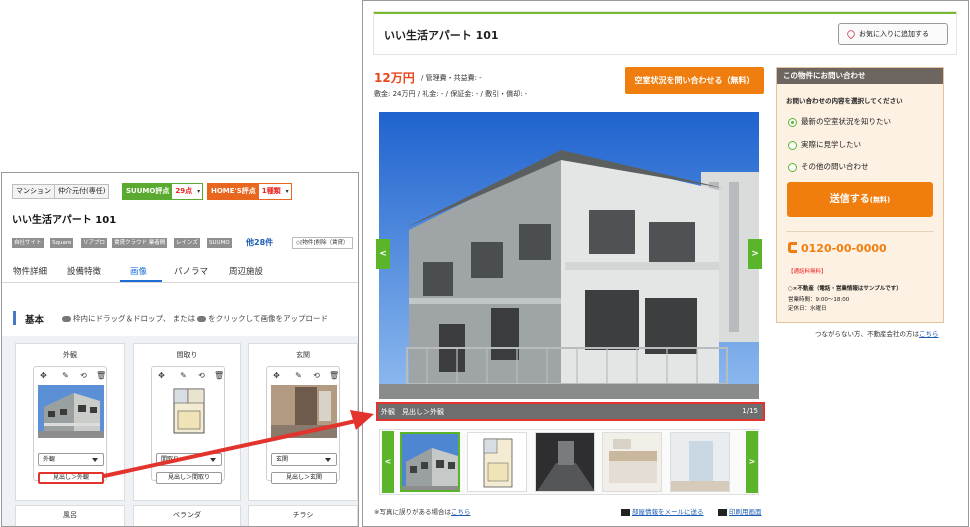 This screenshot has width=970, height=527. What do you see at coordinates (71, 459) in the screenshot?
I see `image-category-select: 外観` at bounding box center [71, 459].